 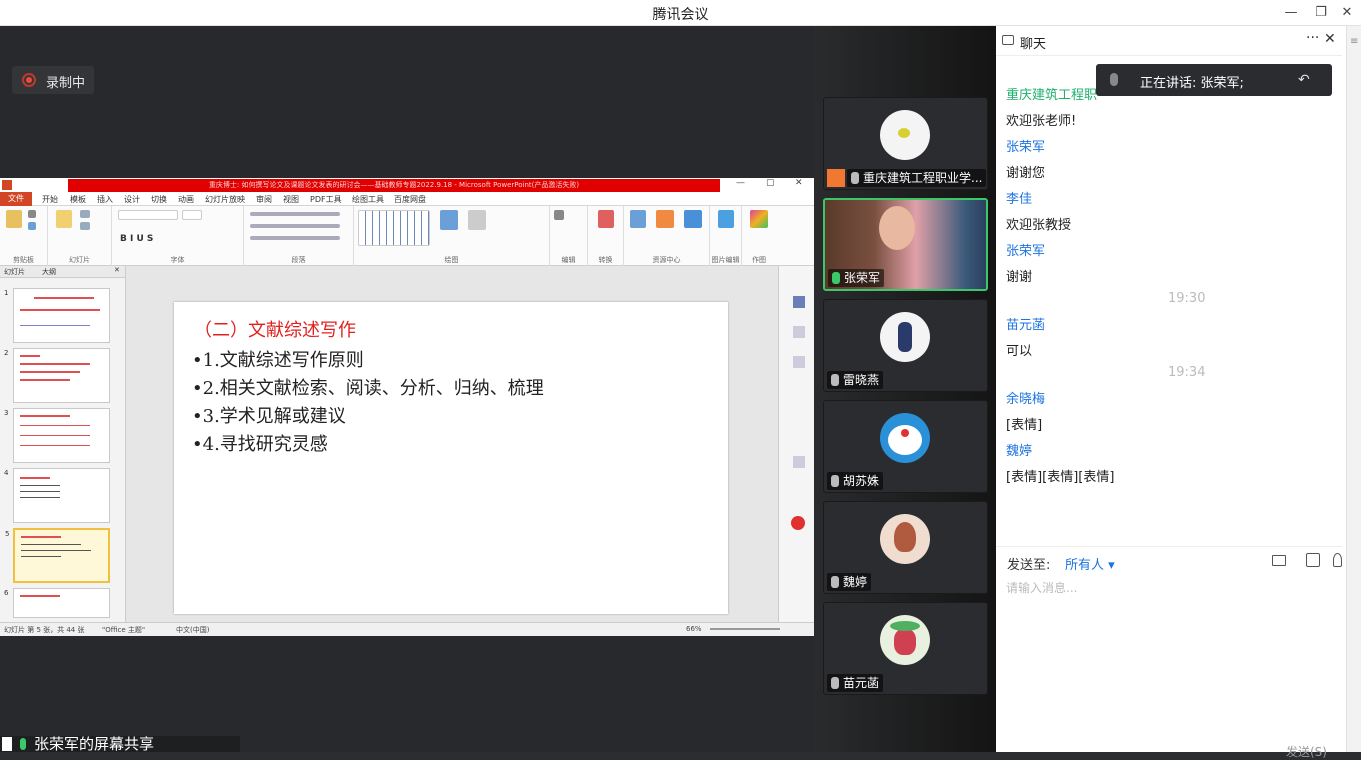 I want to click on speaking-indicator: 正在讲话: 张荣军; ↶, so click(x=1214, y=80).